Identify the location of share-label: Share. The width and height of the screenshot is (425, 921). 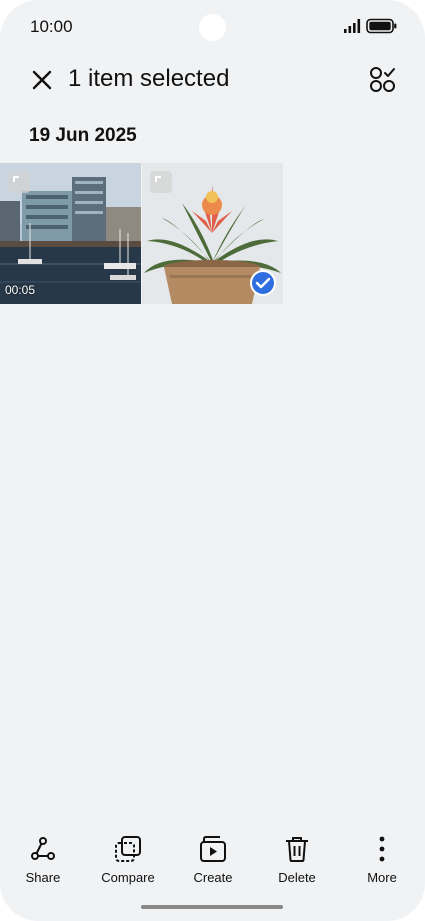
(43, 877).